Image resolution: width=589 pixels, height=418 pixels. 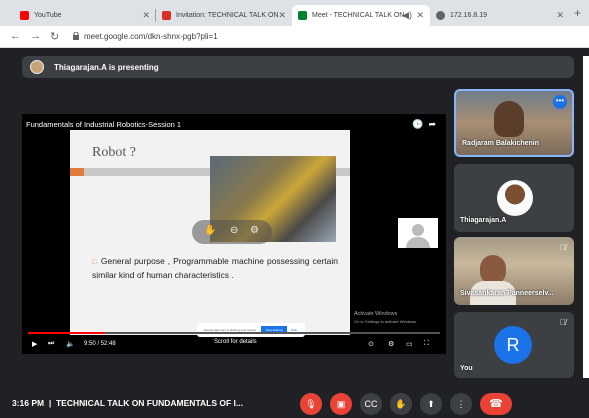 I want to click on phone-hangup-icon: ☎, so click(x=496, y=404).